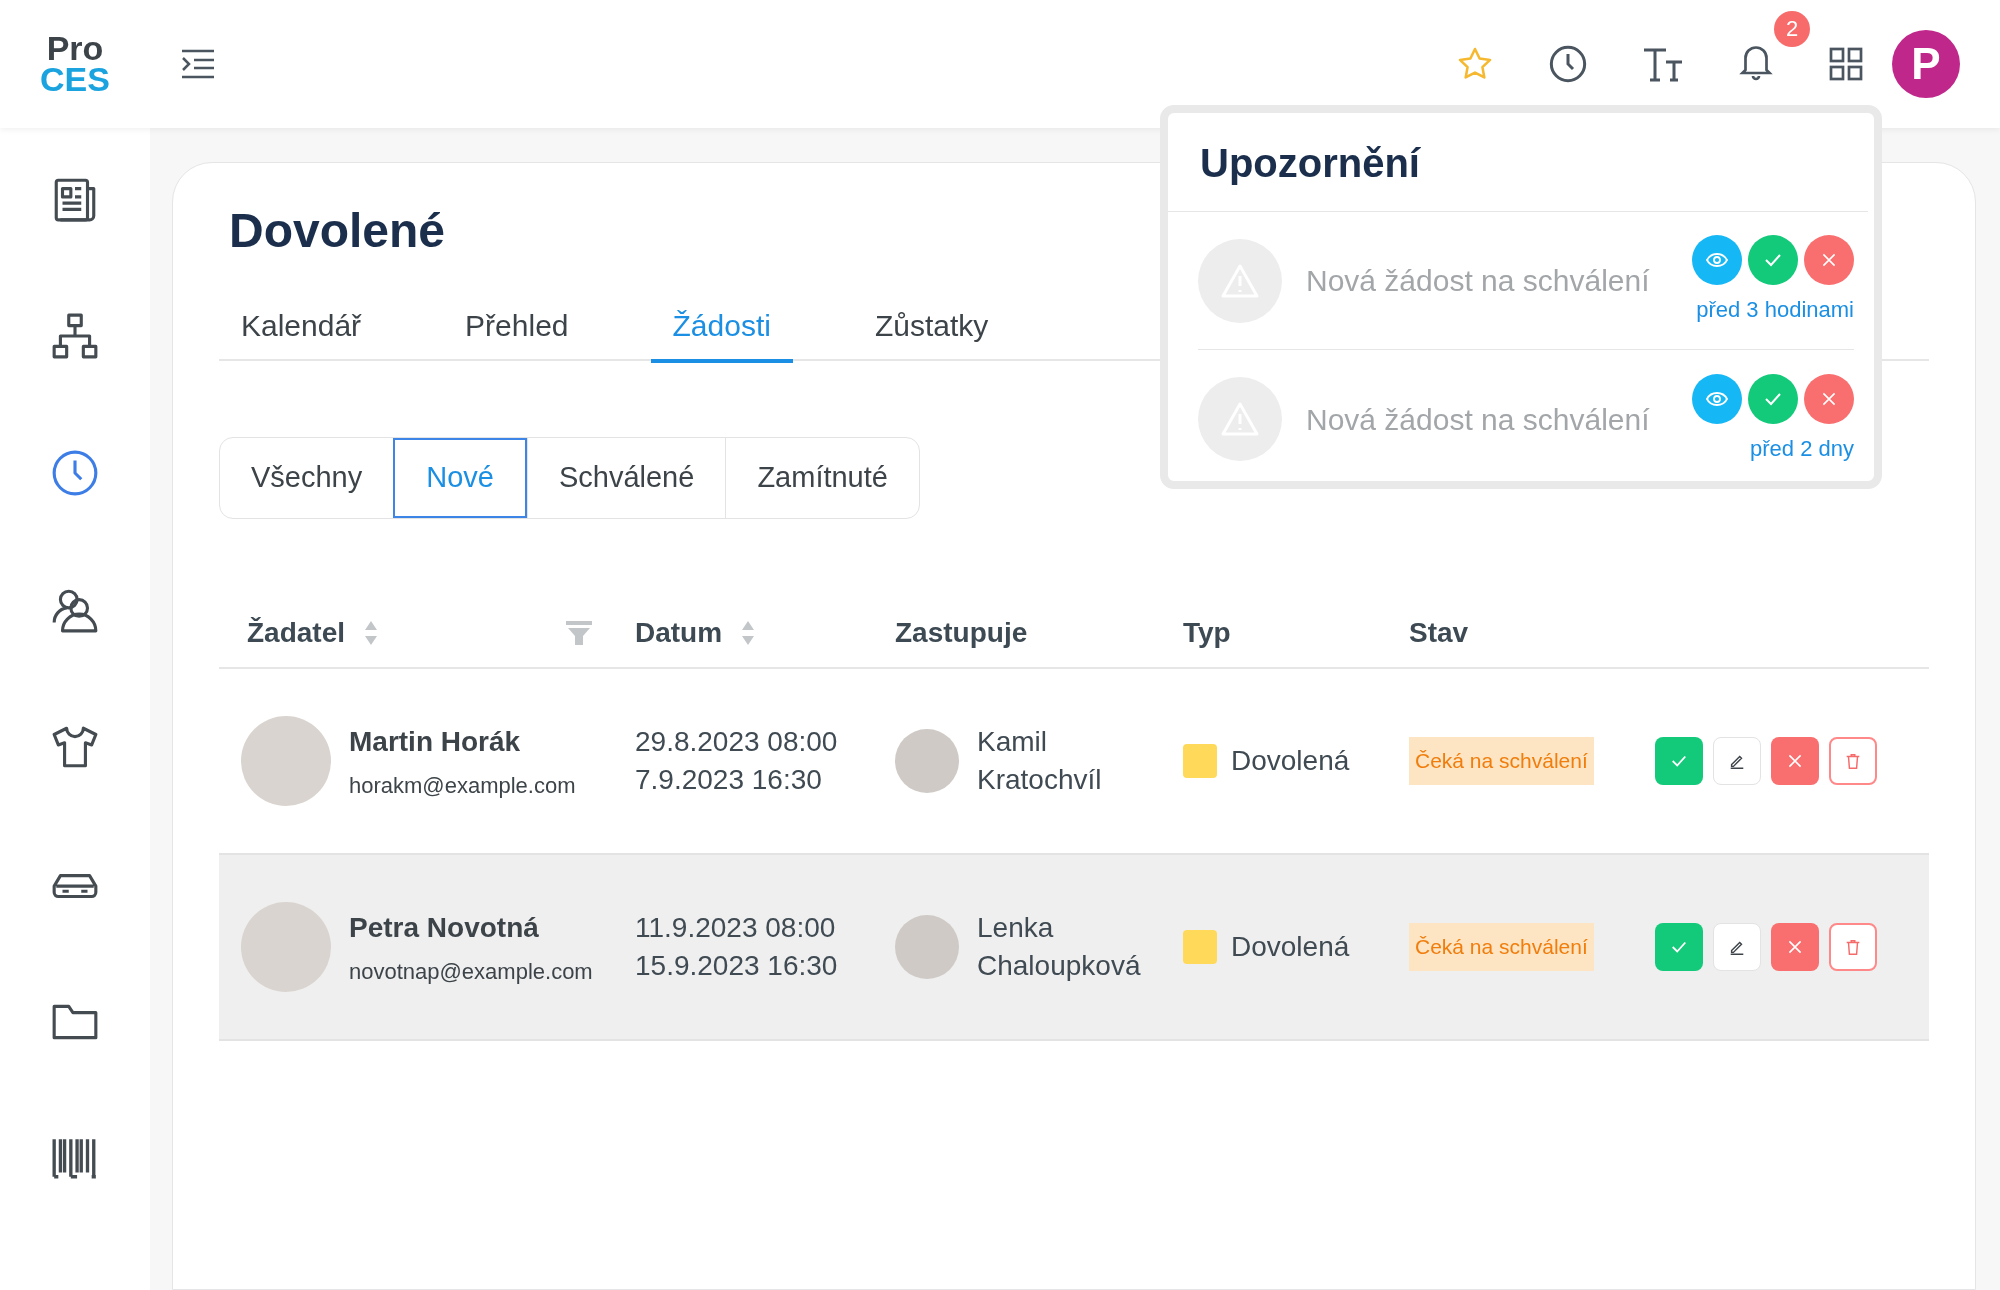  Describe the element at coordinates (435, 741) in the screenshot. I see `person-name: Martin Horák` at that location.